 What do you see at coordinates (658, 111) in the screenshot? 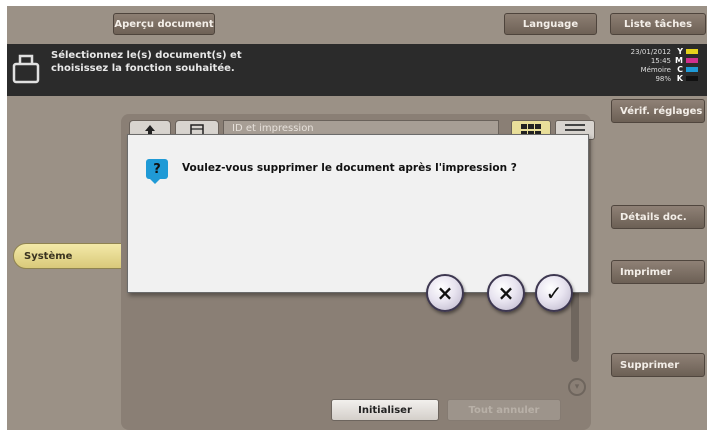
I see `verify-settings-button: Vérif. réglages` at bounding box center [658, 111].